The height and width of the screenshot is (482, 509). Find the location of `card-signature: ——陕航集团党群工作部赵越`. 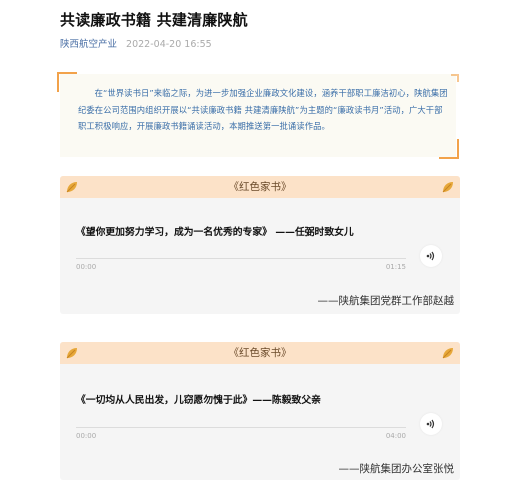

card-signature: ——陕航集团党群工作部赵越 is located at coordinates (386, 301).